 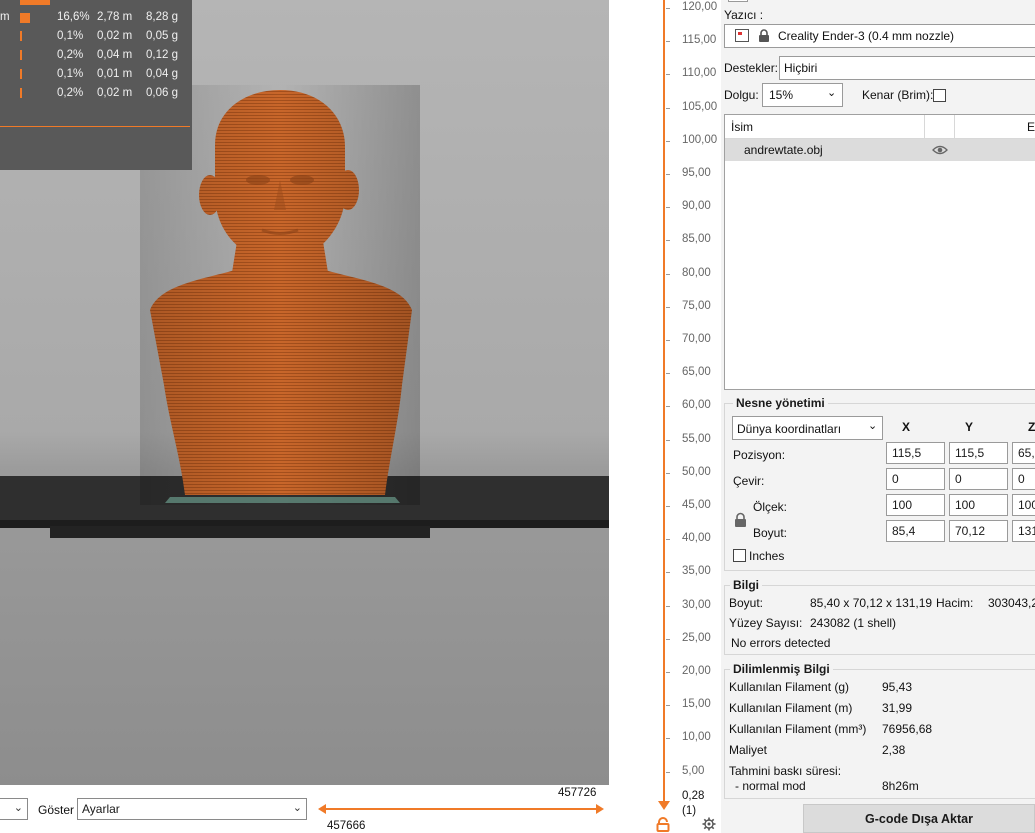 I want to click on normal-mode-label: - normal mod, so click(x=770, y=786).